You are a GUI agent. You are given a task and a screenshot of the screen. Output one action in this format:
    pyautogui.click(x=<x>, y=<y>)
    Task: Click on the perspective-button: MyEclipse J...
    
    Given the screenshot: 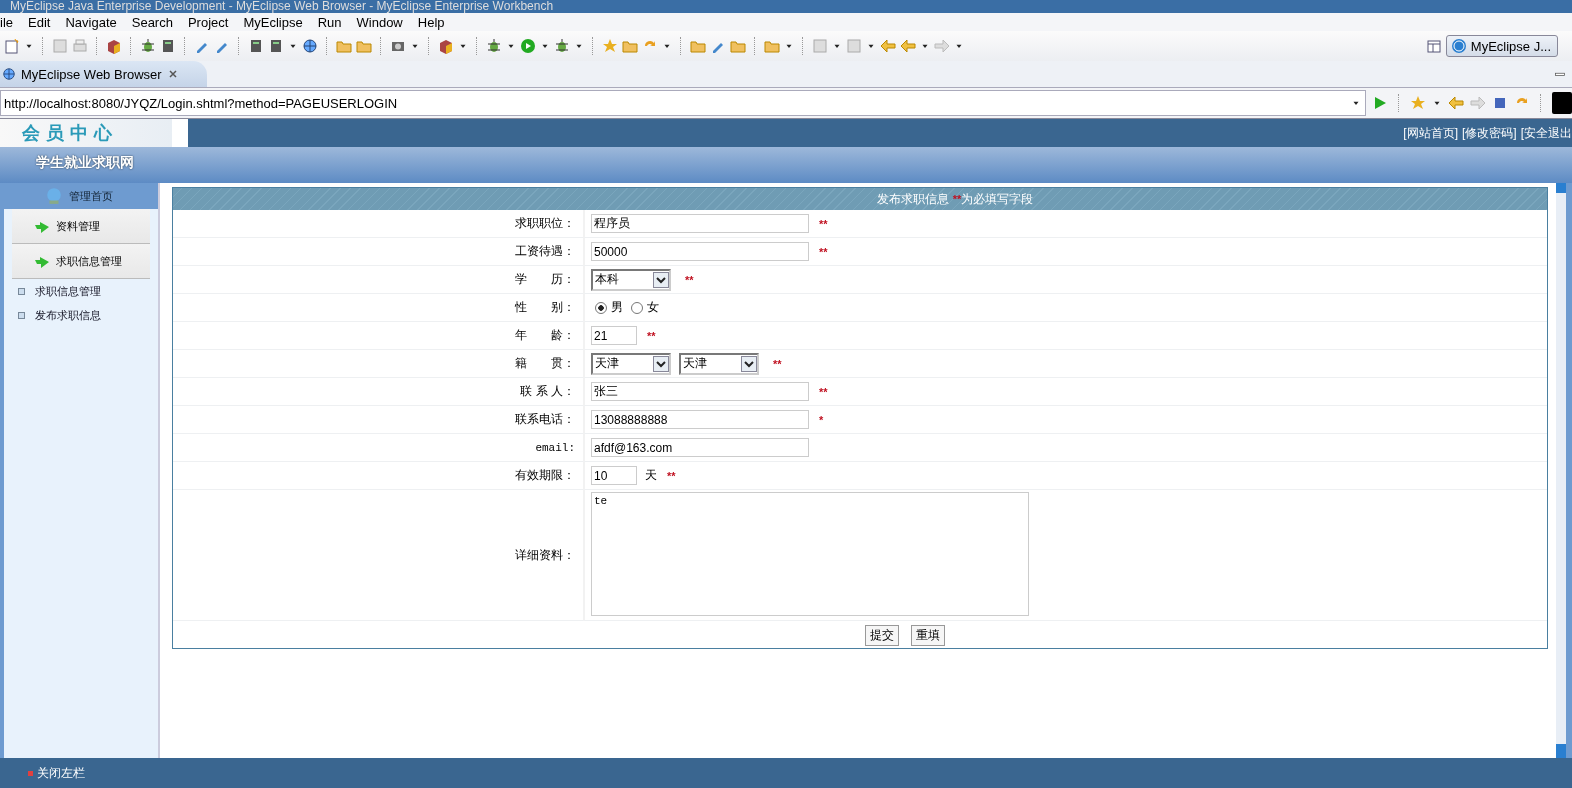 What is the action you would take?
    pyautogui.click(x=1501, y=46)
    